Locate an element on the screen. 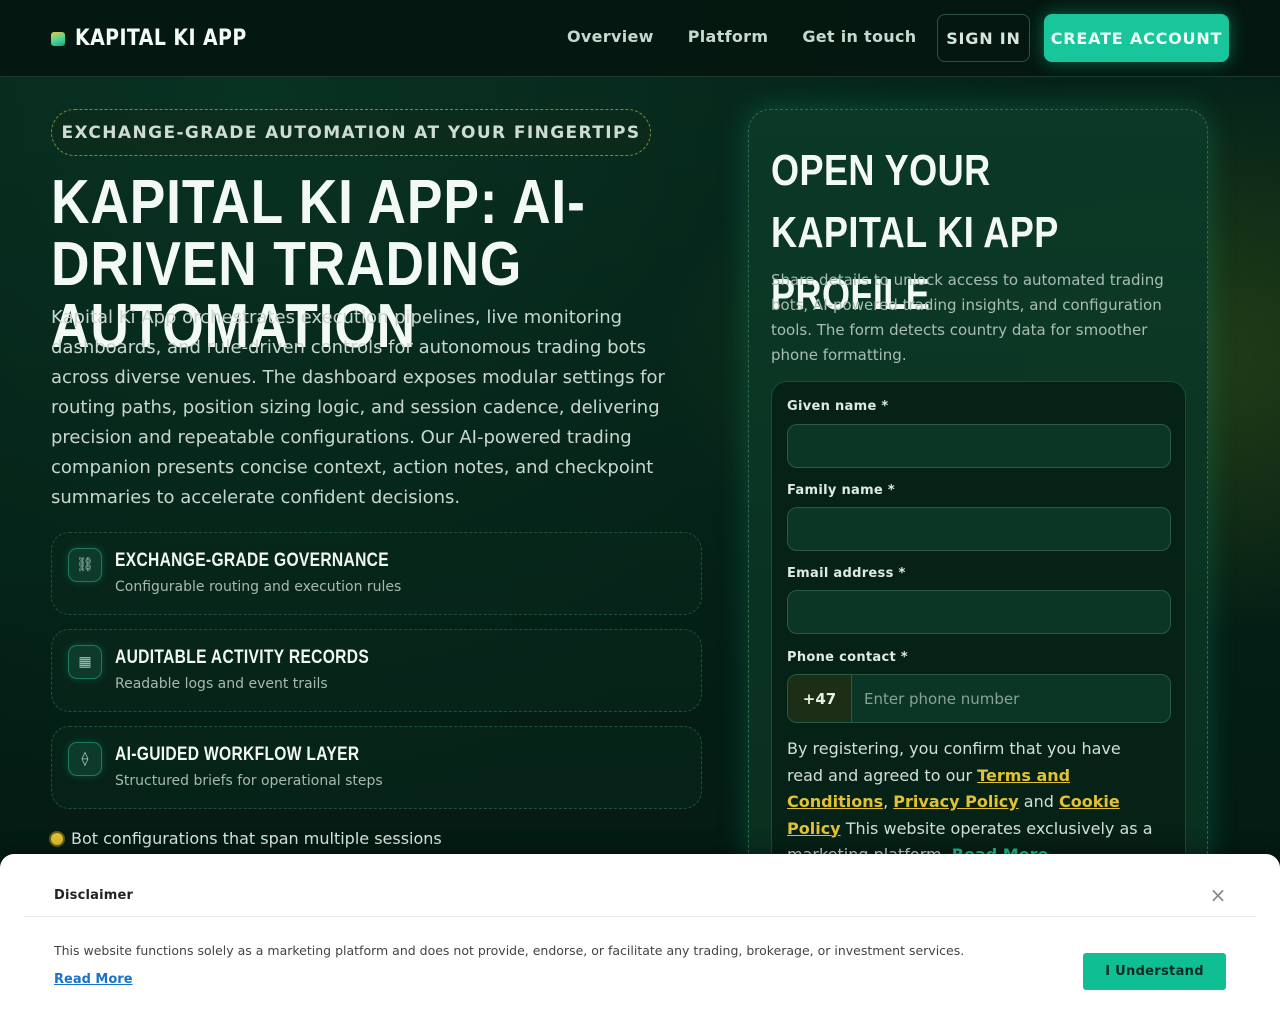 The width and height of the screenshot is (1280, 1024). brand-name: KAPITAL KI APP is located at coordinates (161, 38).